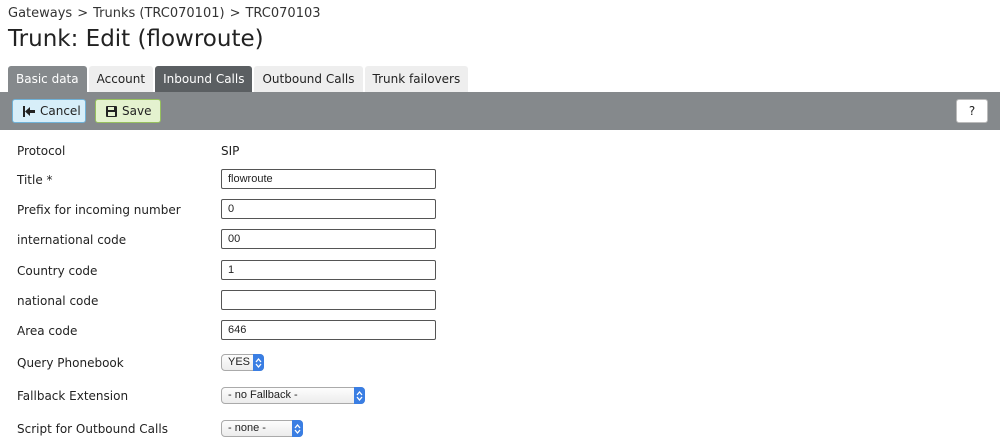  I want to click on help-button: ?, so click(972, 111).